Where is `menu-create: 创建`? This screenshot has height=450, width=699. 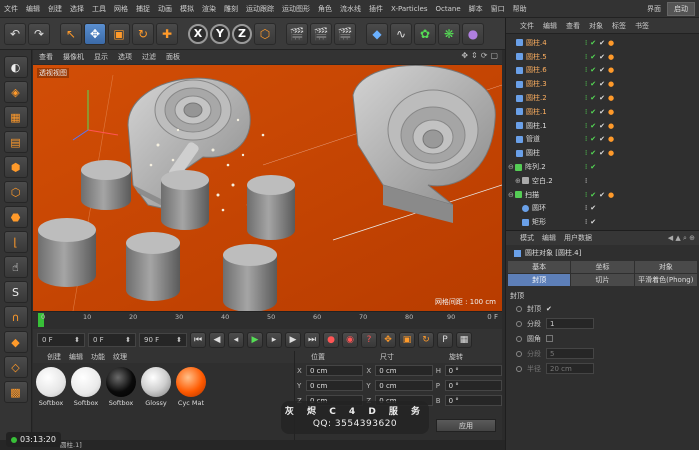 menu-create: 创建 is located at coordinates (55, 9).